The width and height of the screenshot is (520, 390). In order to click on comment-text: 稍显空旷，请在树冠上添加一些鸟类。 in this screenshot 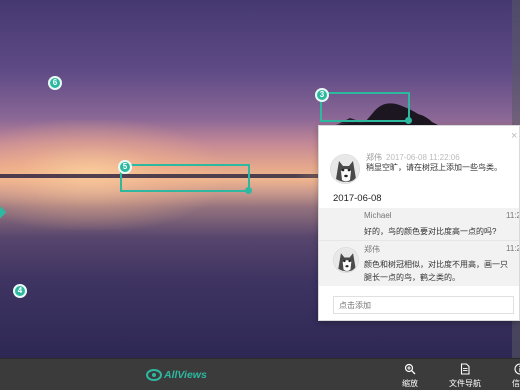, I will do `click(434, 167)`.